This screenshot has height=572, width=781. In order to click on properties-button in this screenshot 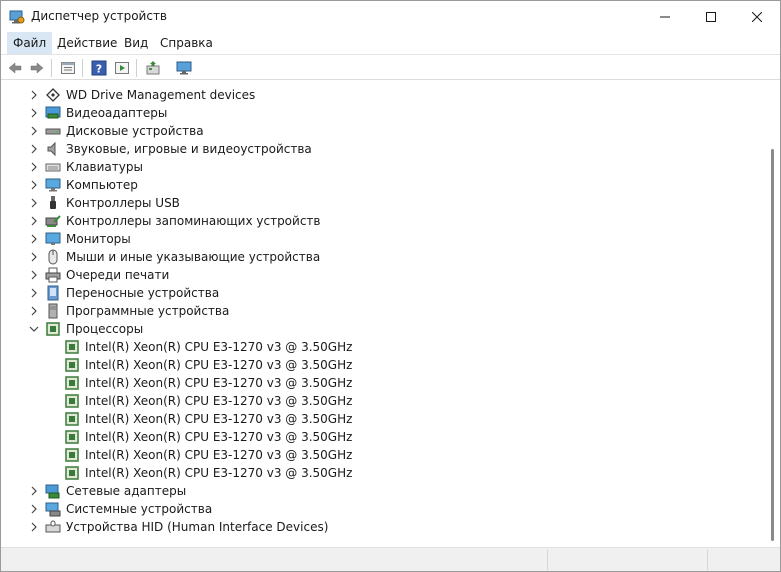, I will do `click(68, 68)`.